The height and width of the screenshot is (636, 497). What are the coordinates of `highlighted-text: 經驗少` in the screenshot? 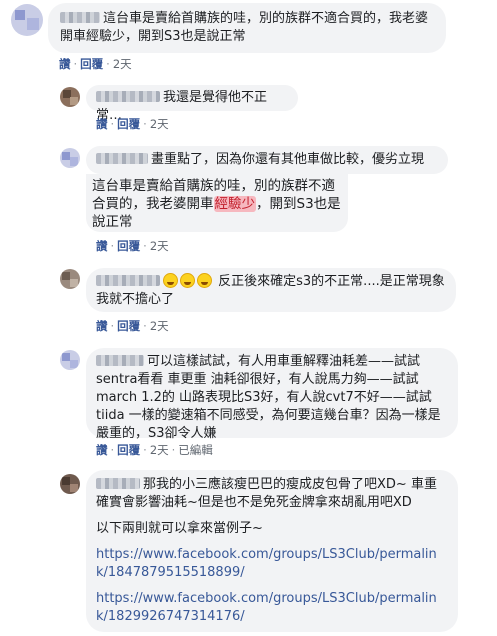 It's located at (234, 204).